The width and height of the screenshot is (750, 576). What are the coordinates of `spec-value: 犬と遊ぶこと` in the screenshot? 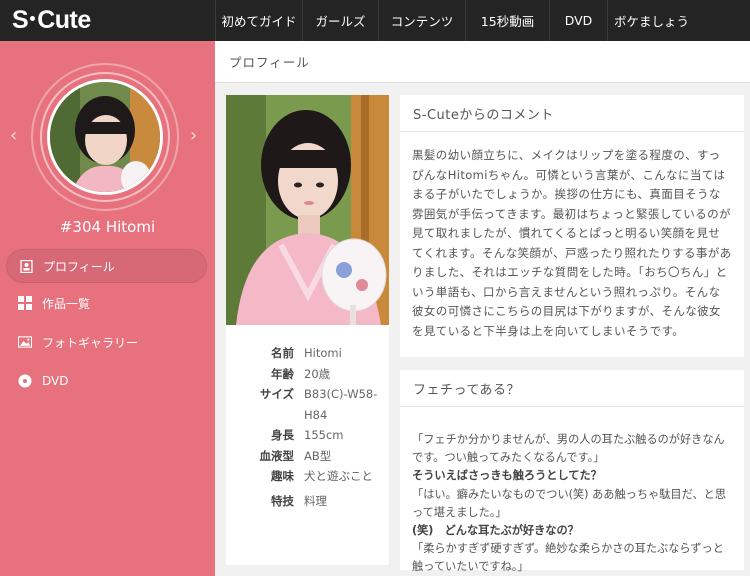 It's located at (338, 476).